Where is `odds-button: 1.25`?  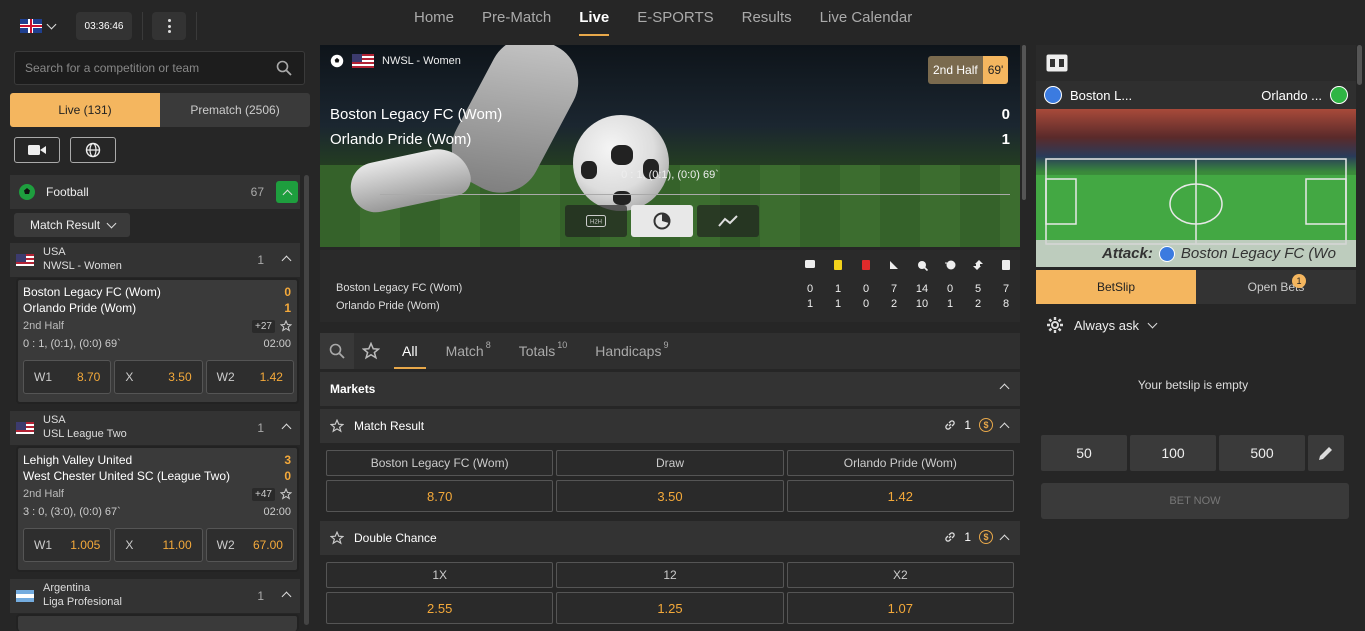 odds-button: 1.25 is located at coordinates (670, 608).